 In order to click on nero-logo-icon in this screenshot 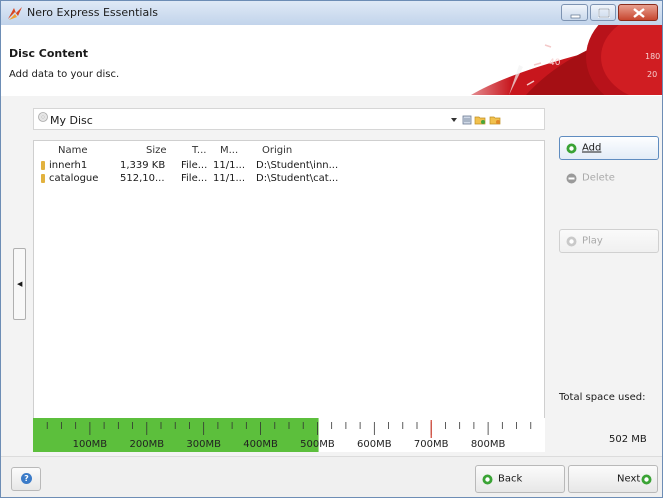, I will do `click(15, 13)`.